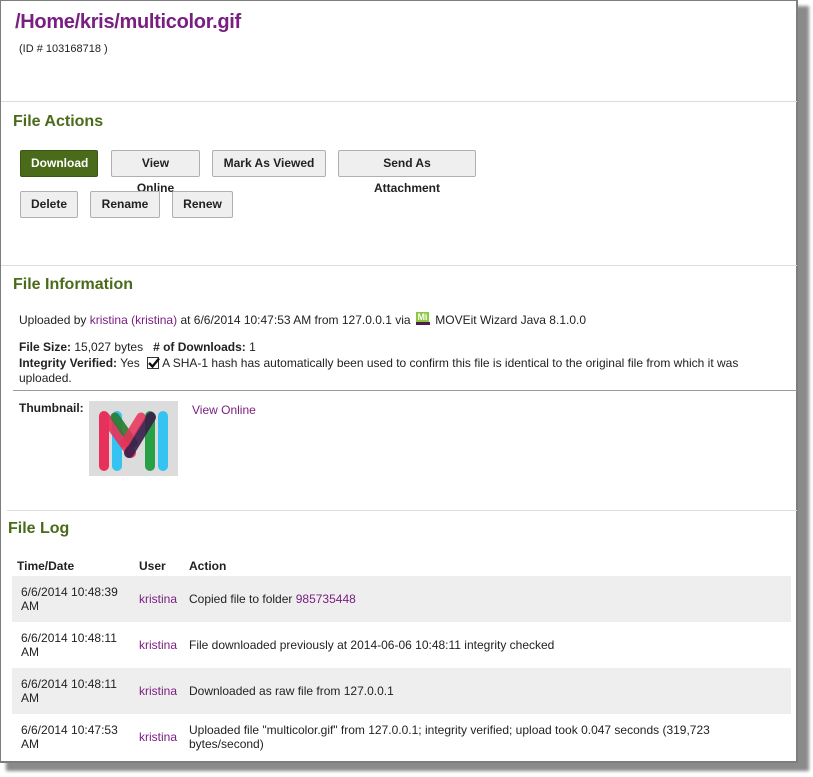 This screenshot has height=777, width=813. What do you see at coordinates (208, 566) in the screenshot?
I see `column-header-action: Action` at bounding box center [208, 566].